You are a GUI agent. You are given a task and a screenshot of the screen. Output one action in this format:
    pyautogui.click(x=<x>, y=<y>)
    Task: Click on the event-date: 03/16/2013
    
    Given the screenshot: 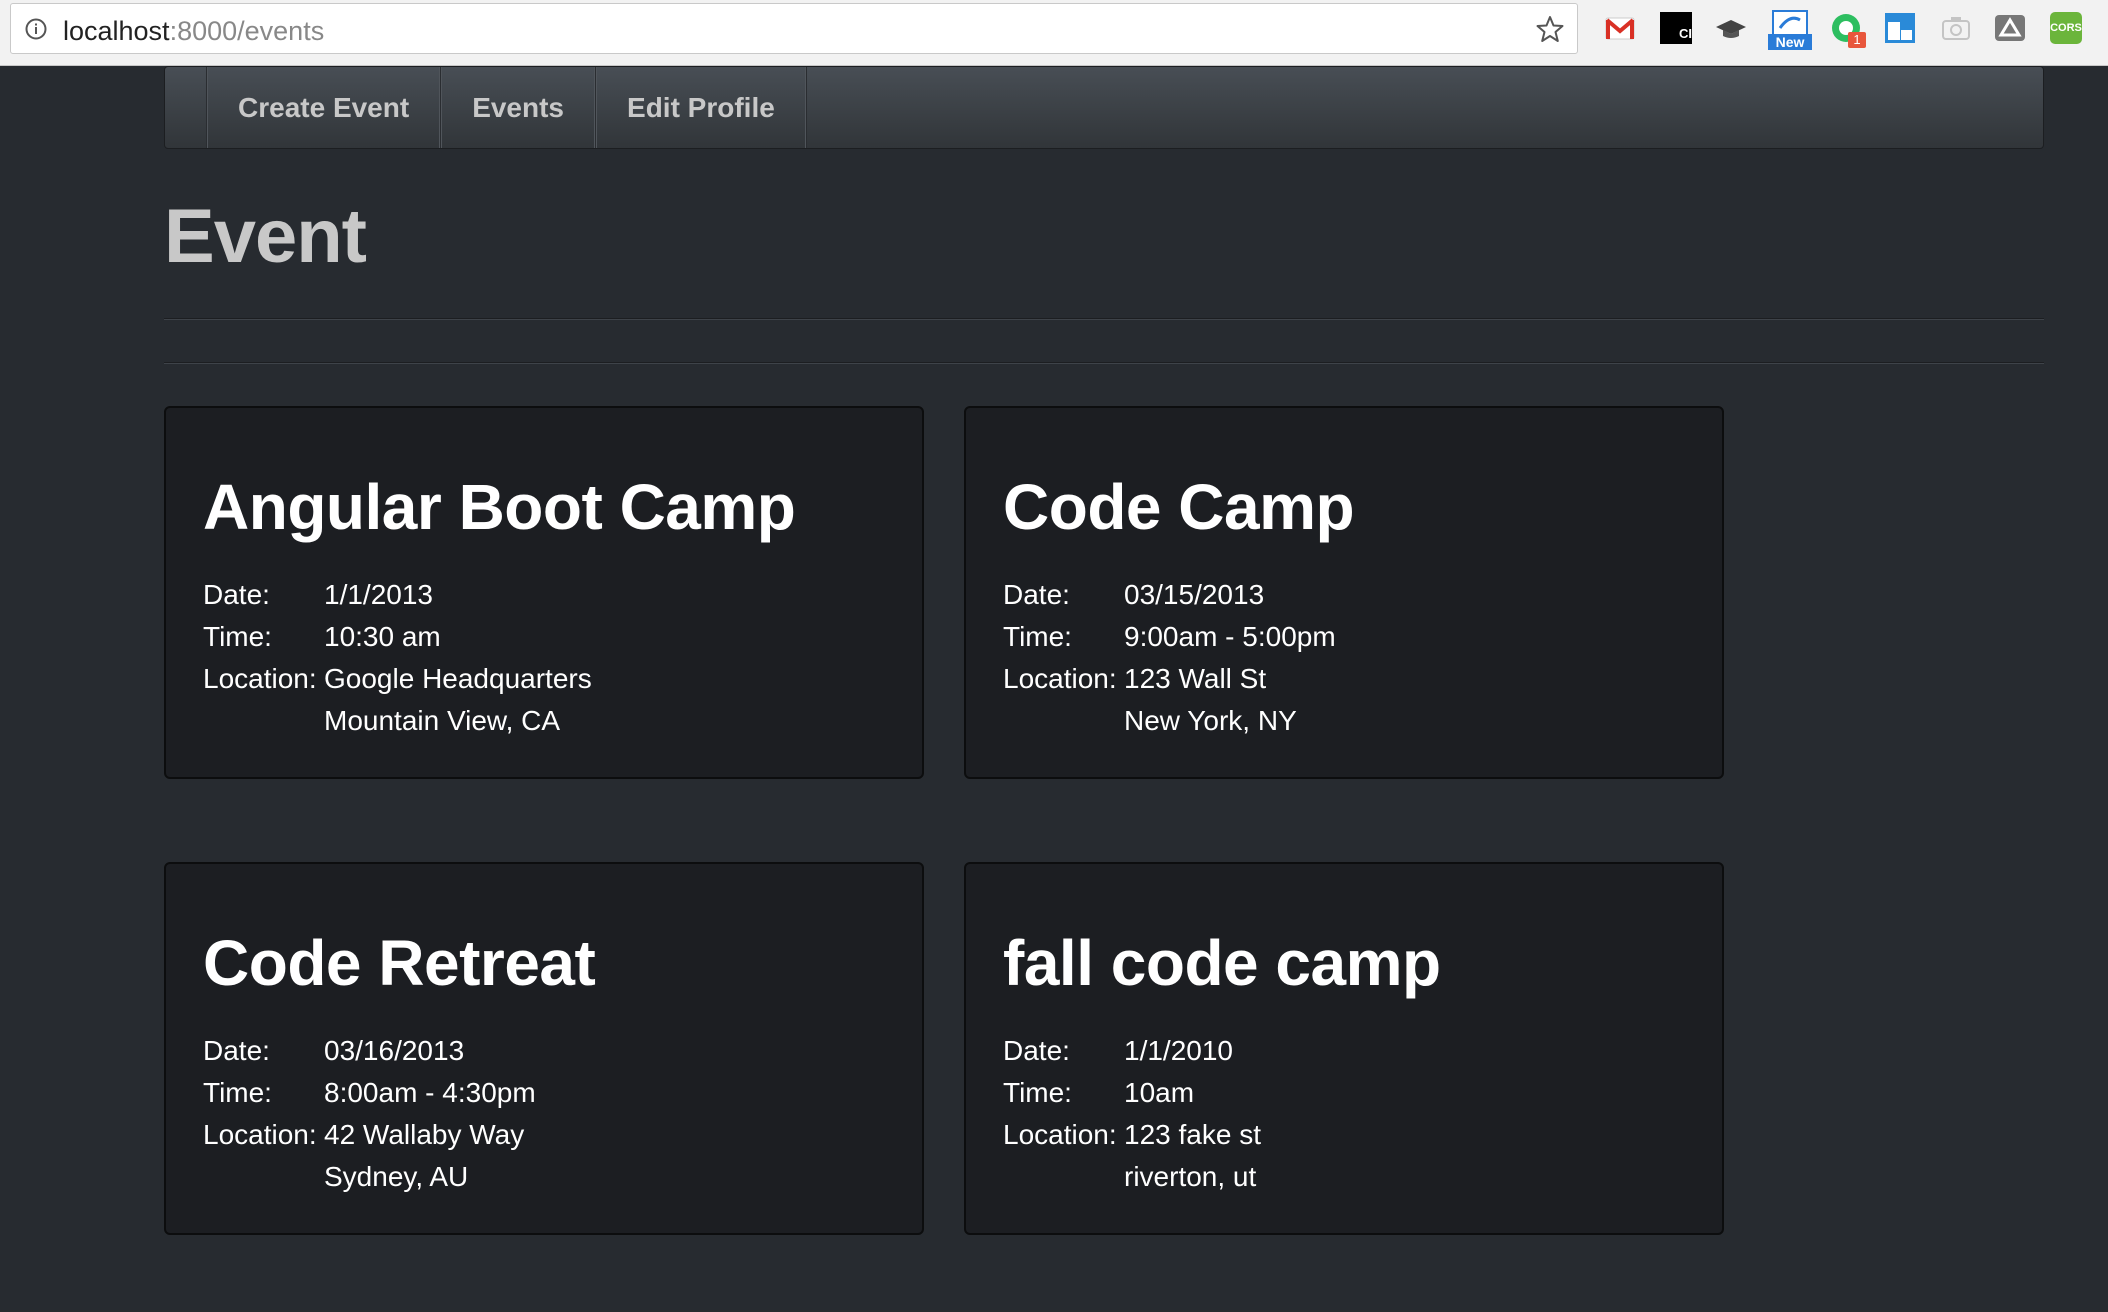 What is the action you would take?
    pyautogui.click(x=394, y=1050)
    